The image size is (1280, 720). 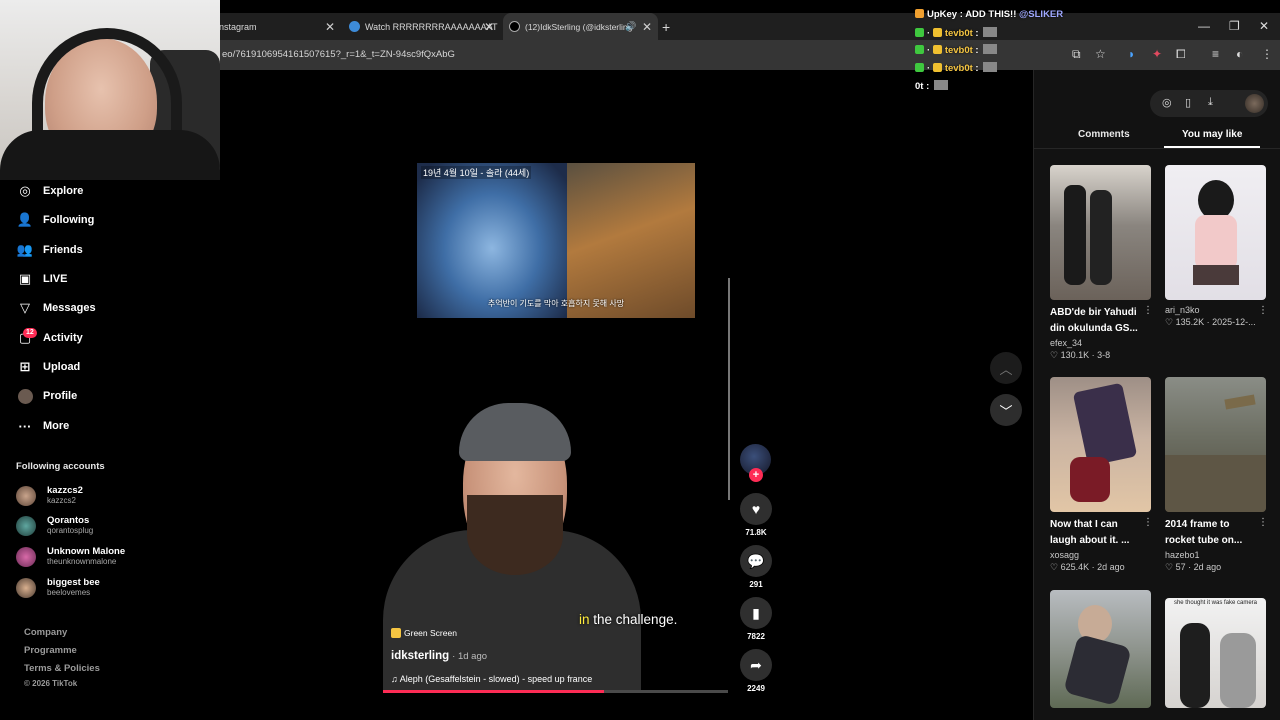 I want to click on footer-link-terms: Terms & Policies, so click(x=62, y=668).